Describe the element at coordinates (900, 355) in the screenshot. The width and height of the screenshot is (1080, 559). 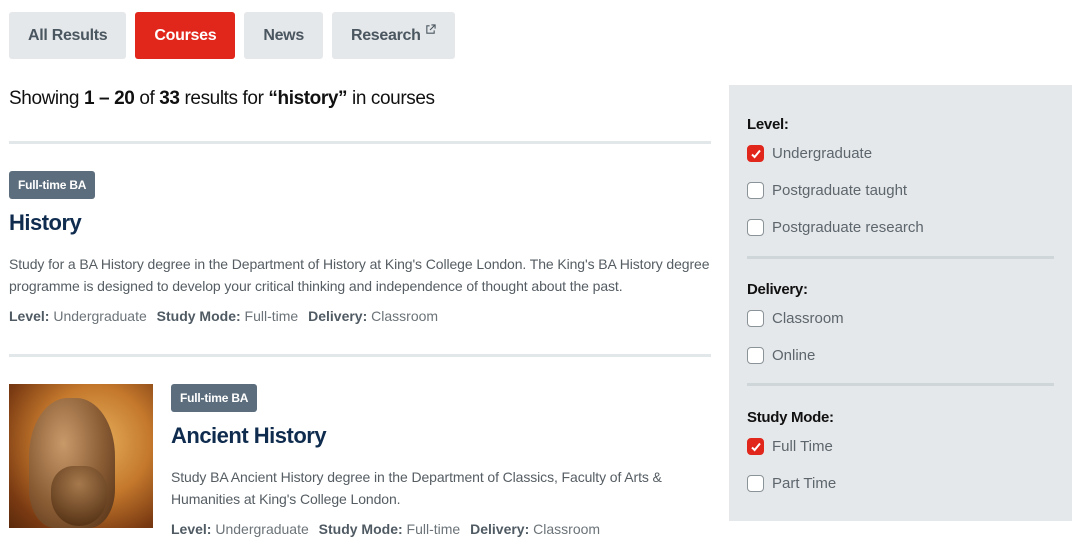
I see `filter-option-online: Online` at that location.